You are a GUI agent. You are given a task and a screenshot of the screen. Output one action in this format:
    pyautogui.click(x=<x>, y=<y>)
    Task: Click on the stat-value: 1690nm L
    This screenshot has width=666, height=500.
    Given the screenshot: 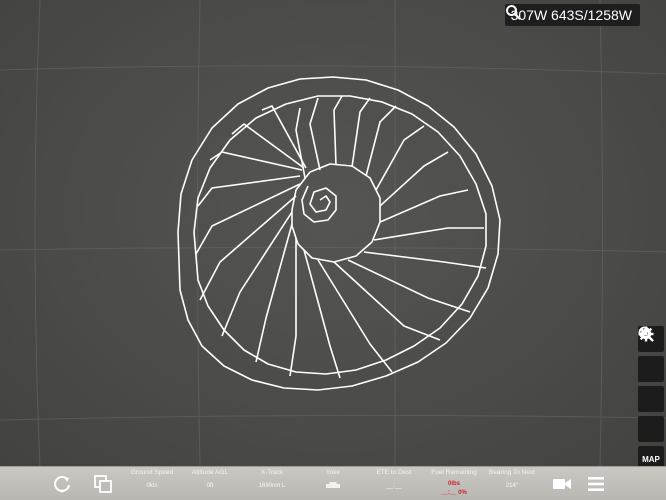 What is the action you would take?
    pyautogui.click(x=272, y=486)
    